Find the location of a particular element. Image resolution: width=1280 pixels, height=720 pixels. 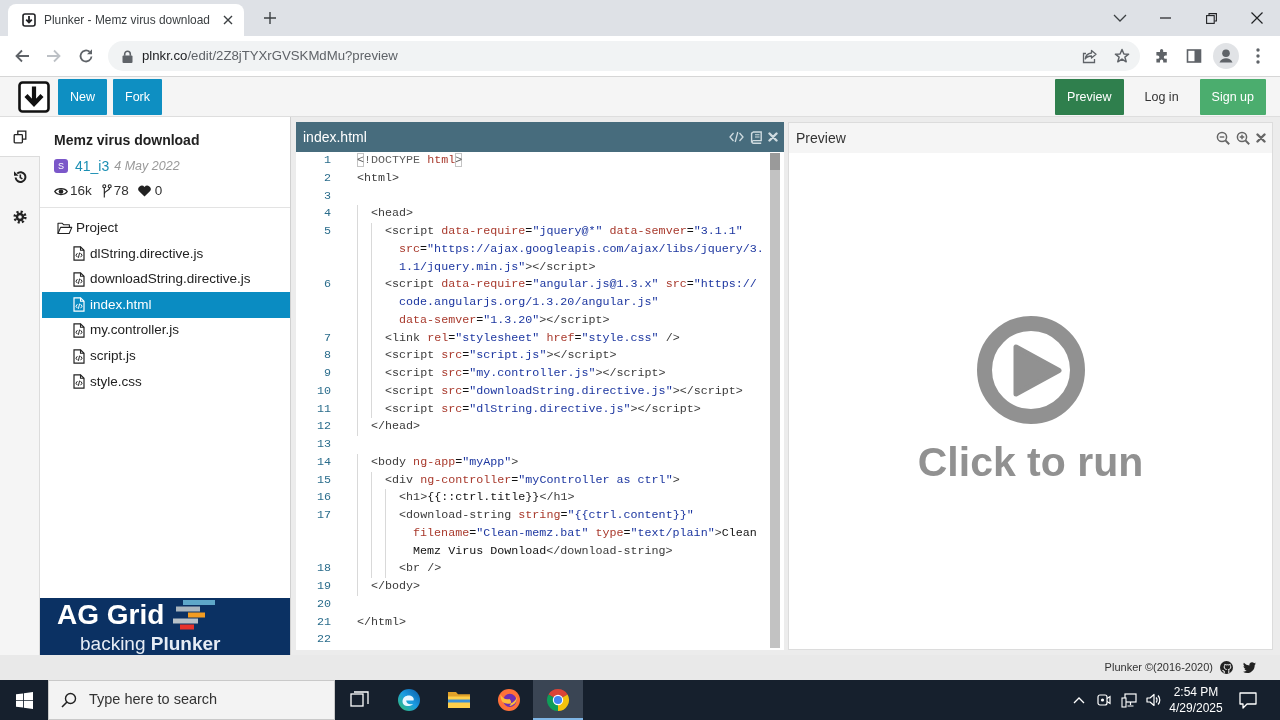

code-line: <!DOCTYPE html> is located at coordinates (410, 160).